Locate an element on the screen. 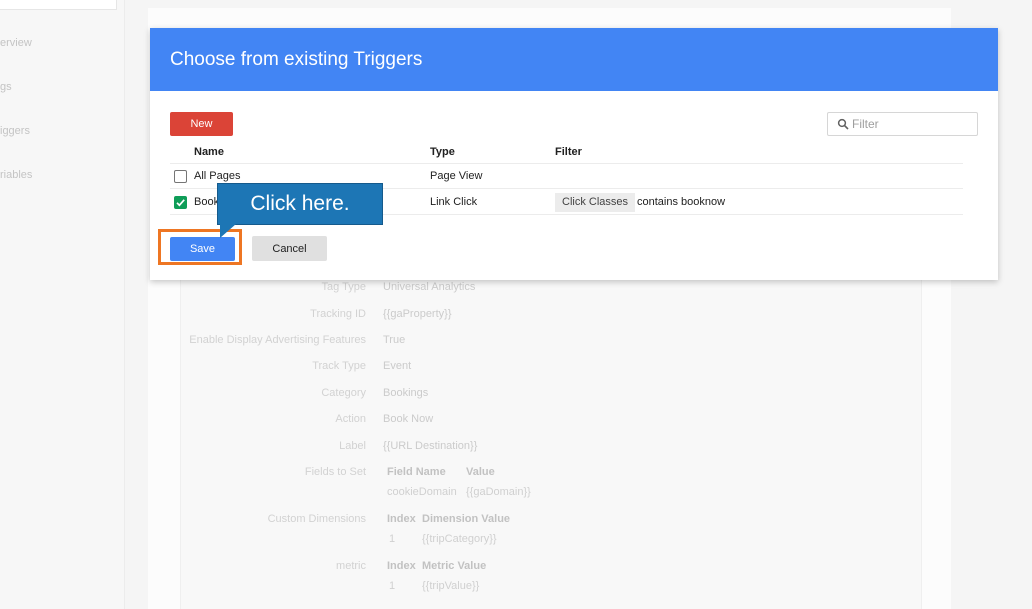 The width and height of the screenshot is (1032, 609). subtable-cell: cookieDomain is located at coordinates (422, 492).